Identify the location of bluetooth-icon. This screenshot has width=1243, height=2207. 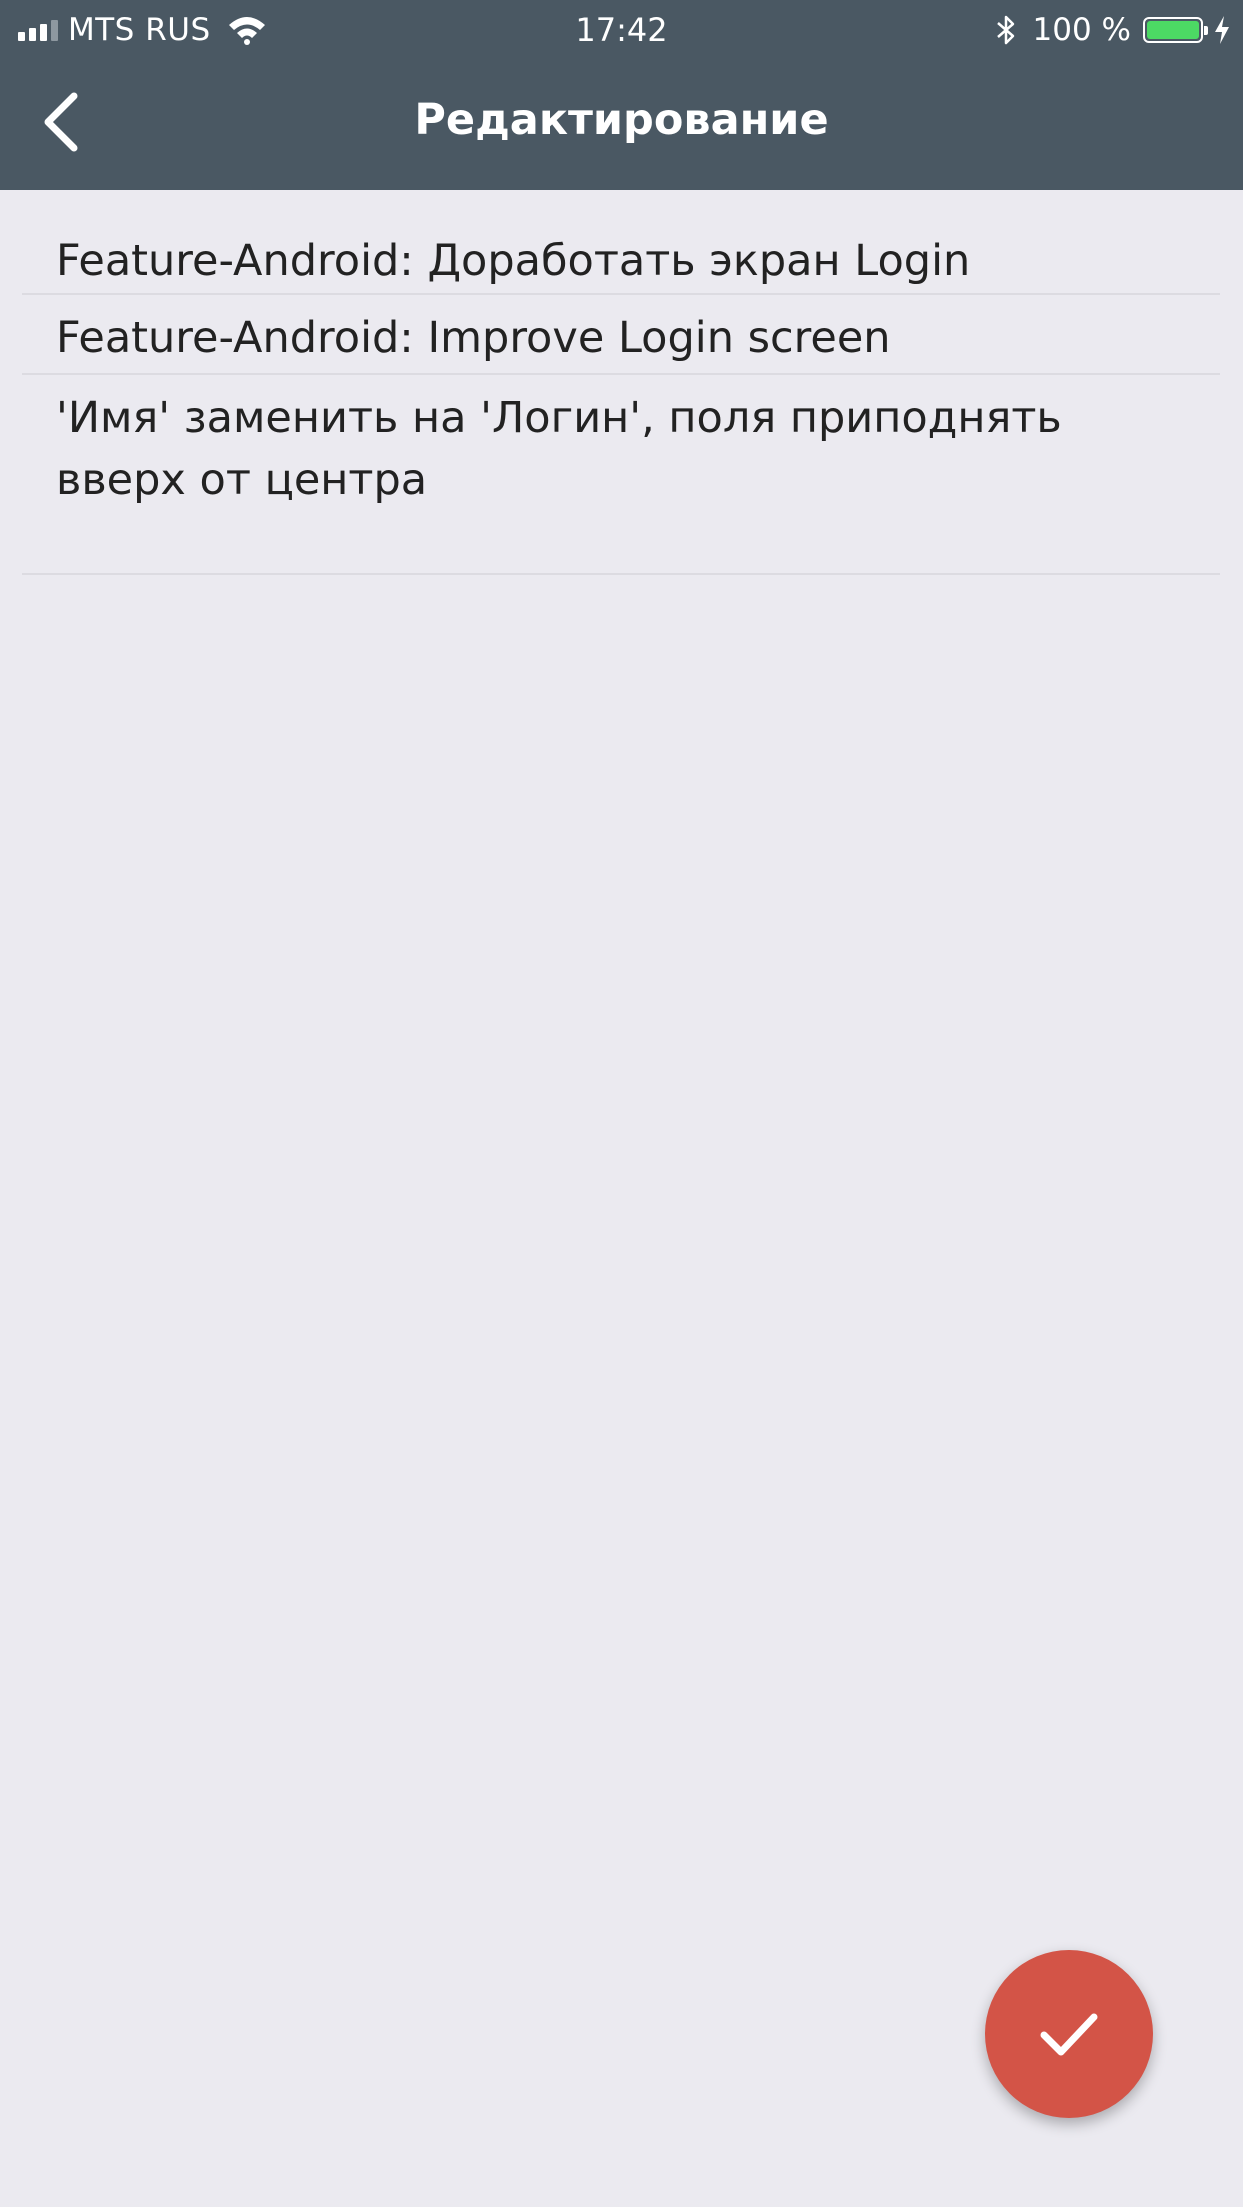
(1005, 30).